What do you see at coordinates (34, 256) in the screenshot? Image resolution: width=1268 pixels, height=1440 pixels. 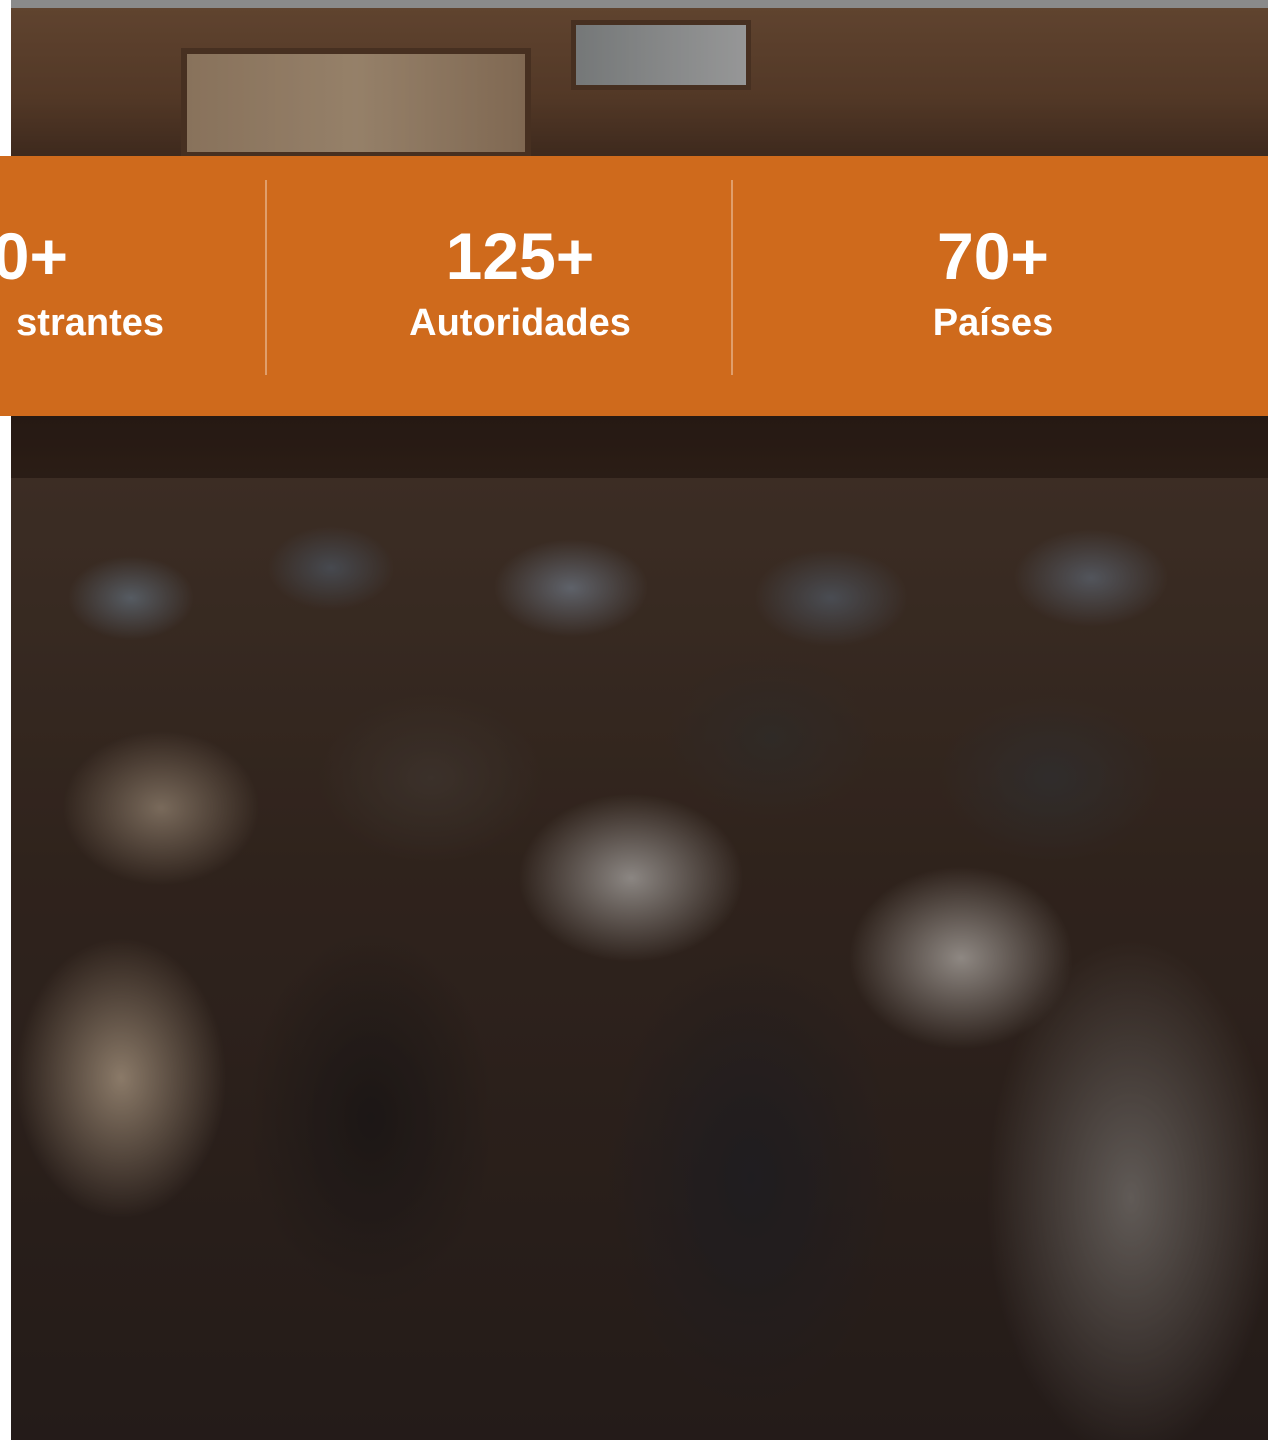 I see `stat-value: 30+` at bounding box center [34, 256].